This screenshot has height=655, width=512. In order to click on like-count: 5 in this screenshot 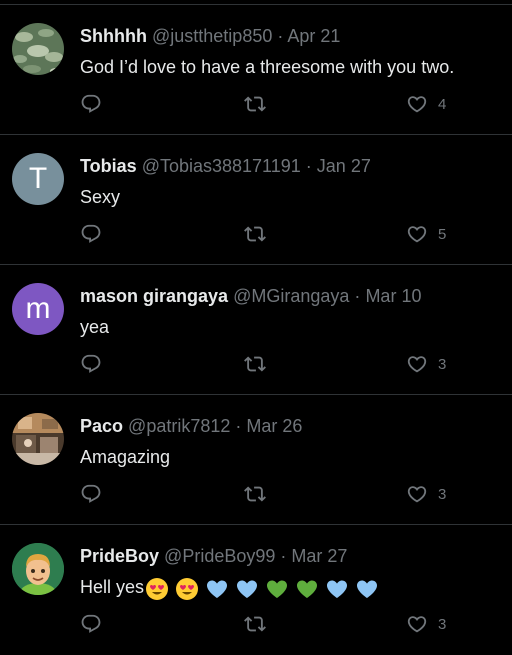, I will do `click(442, 234)`.